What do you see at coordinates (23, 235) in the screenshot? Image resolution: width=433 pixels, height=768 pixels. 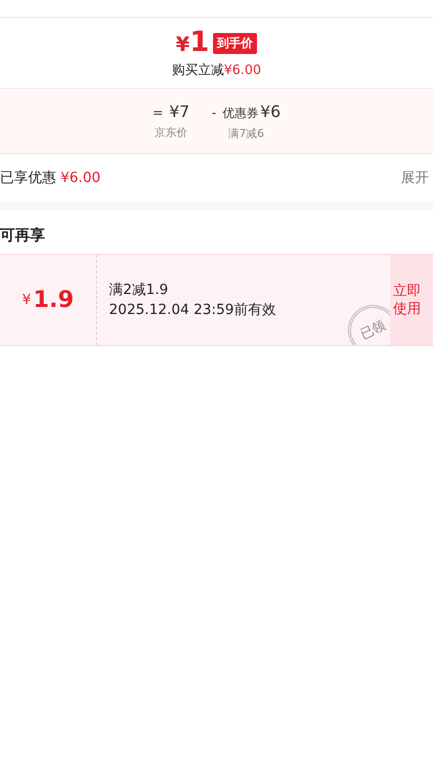 I see `section-title: 可再享` at bounding box center [23, 235].